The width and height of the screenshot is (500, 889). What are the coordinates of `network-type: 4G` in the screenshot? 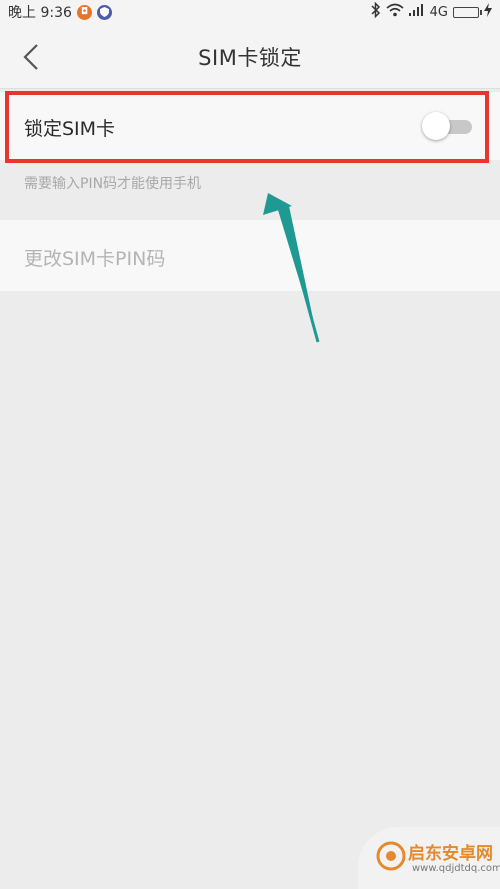 It's located at (438, 12).